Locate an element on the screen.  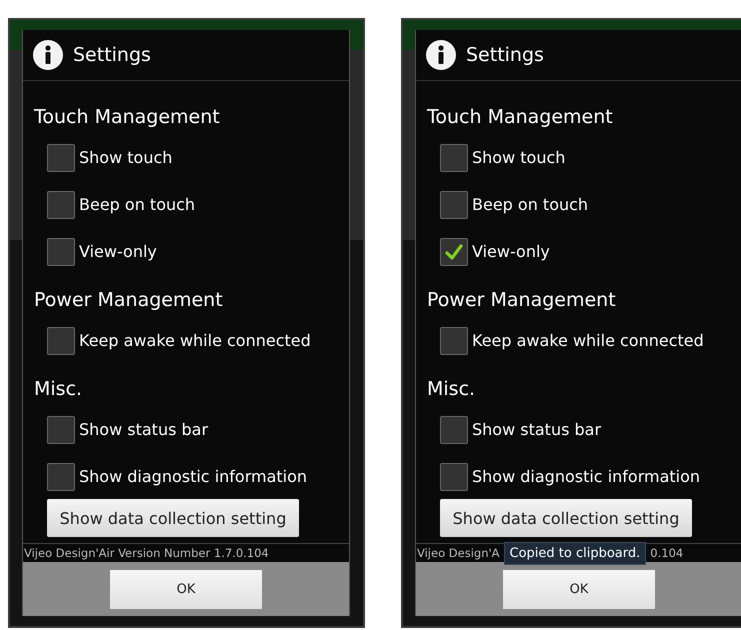
version-text: Vijeo Design'Air Version Number 1.7.0.104 is located at coordinates (146, 553).